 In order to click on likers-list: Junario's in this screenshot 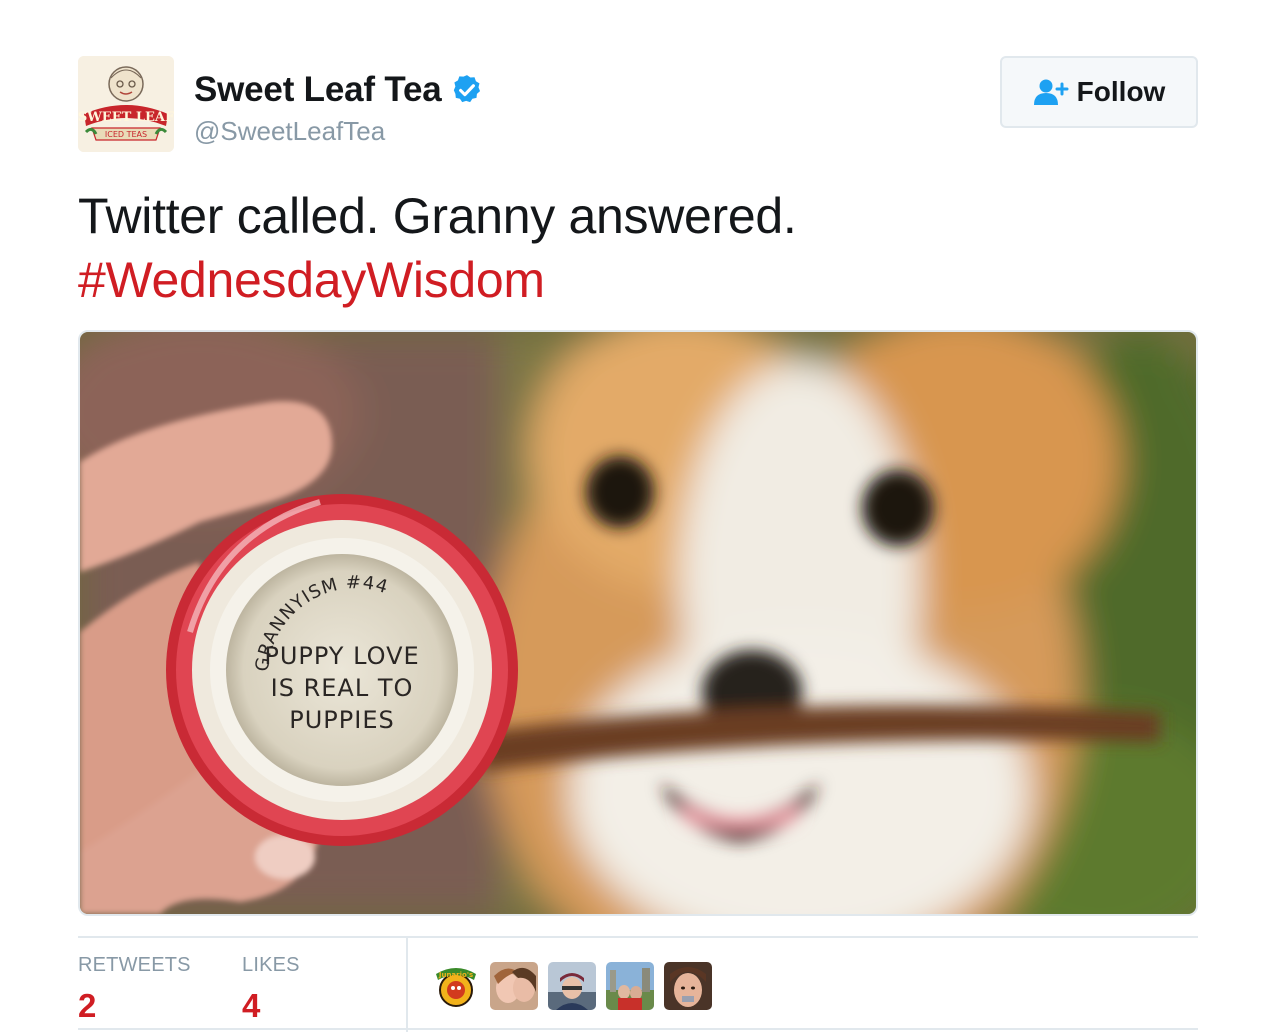, I will do `click(572, 986)`.